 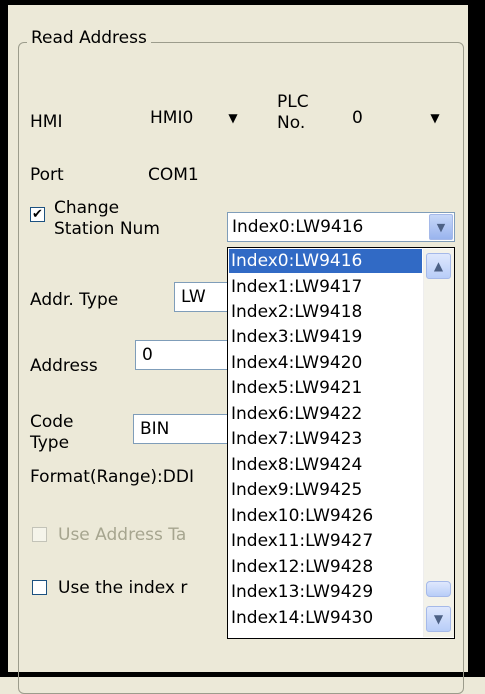 What do you see at coordinates (438, 619) in the screenshot?
I see `scroll-down-icon: ▼` at bounding box center [438, 619].